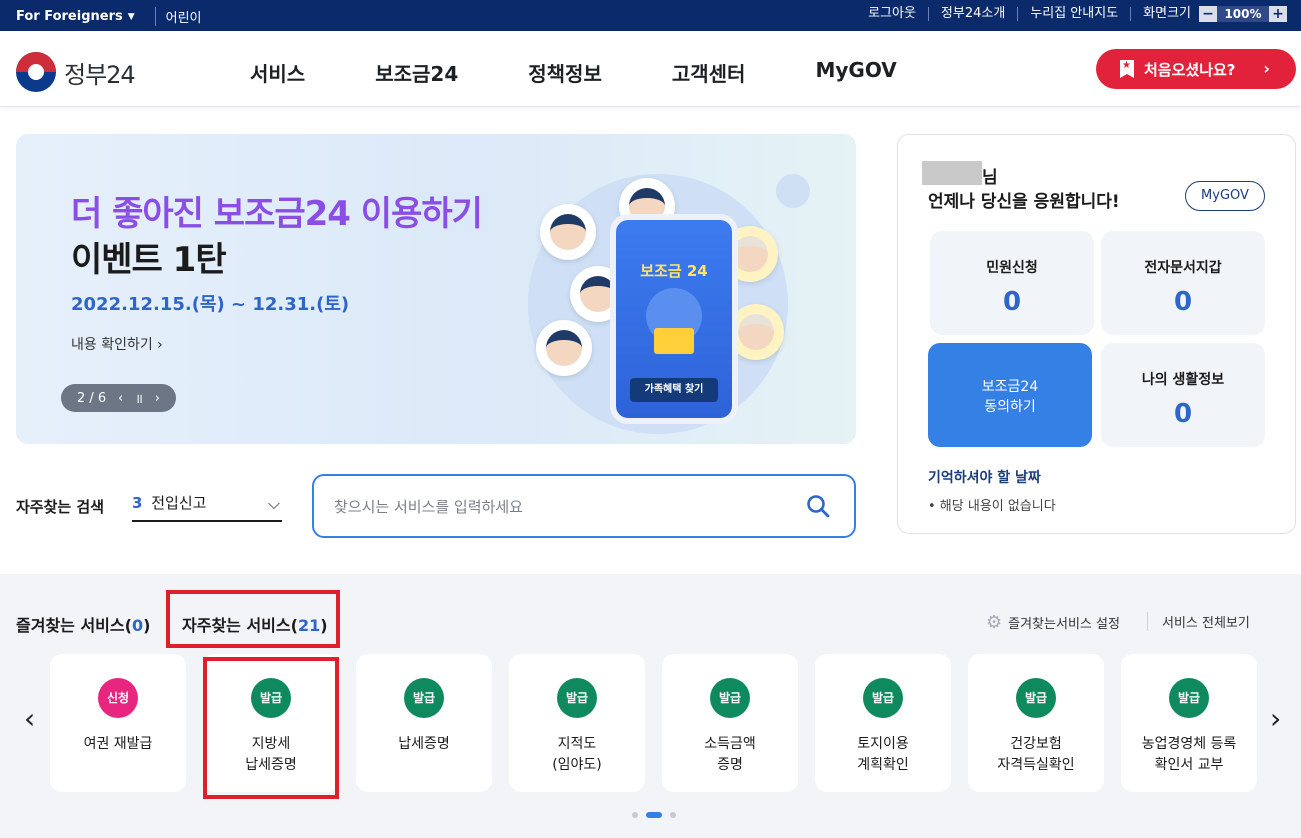  What do you see at coordinates (855, 72) in the screenshot?
I see `nav-mygov: MyGOV` at bounding box center [855, 72].